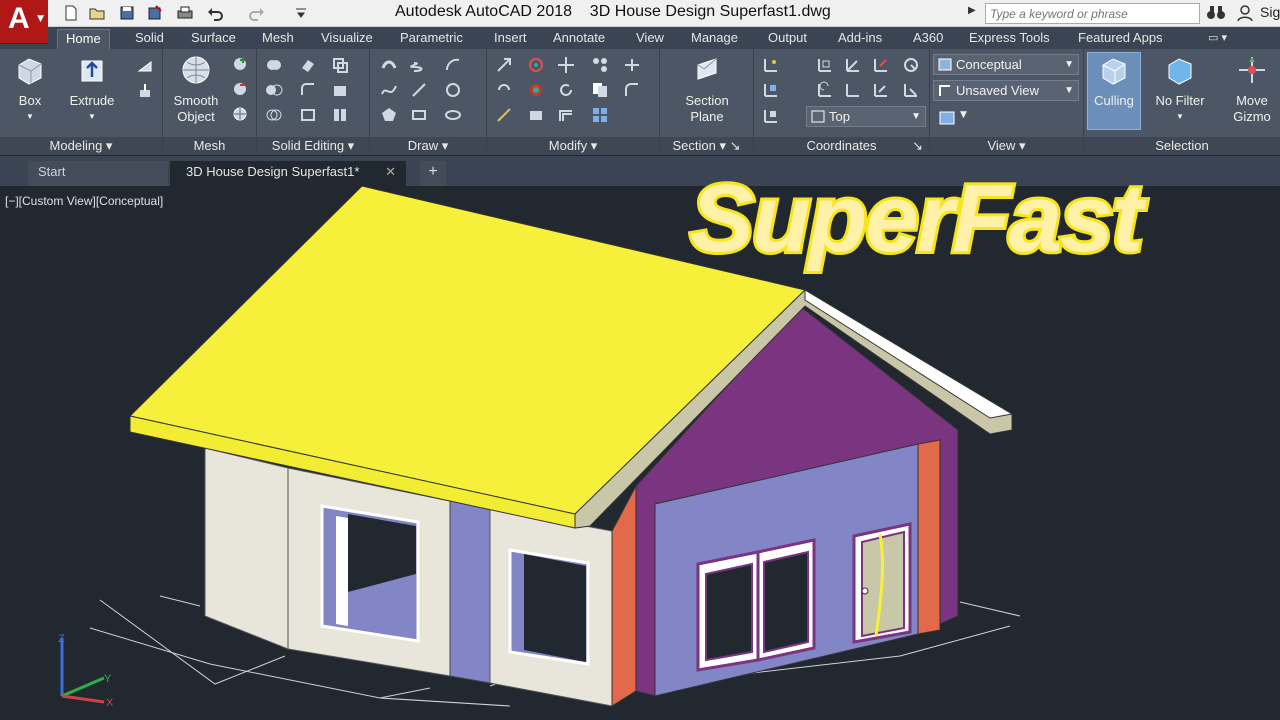  What do you see at coordinates (301, 13) in the screenshot?
I see `customize-toolbar-icon` at bounding box center [301, 13].